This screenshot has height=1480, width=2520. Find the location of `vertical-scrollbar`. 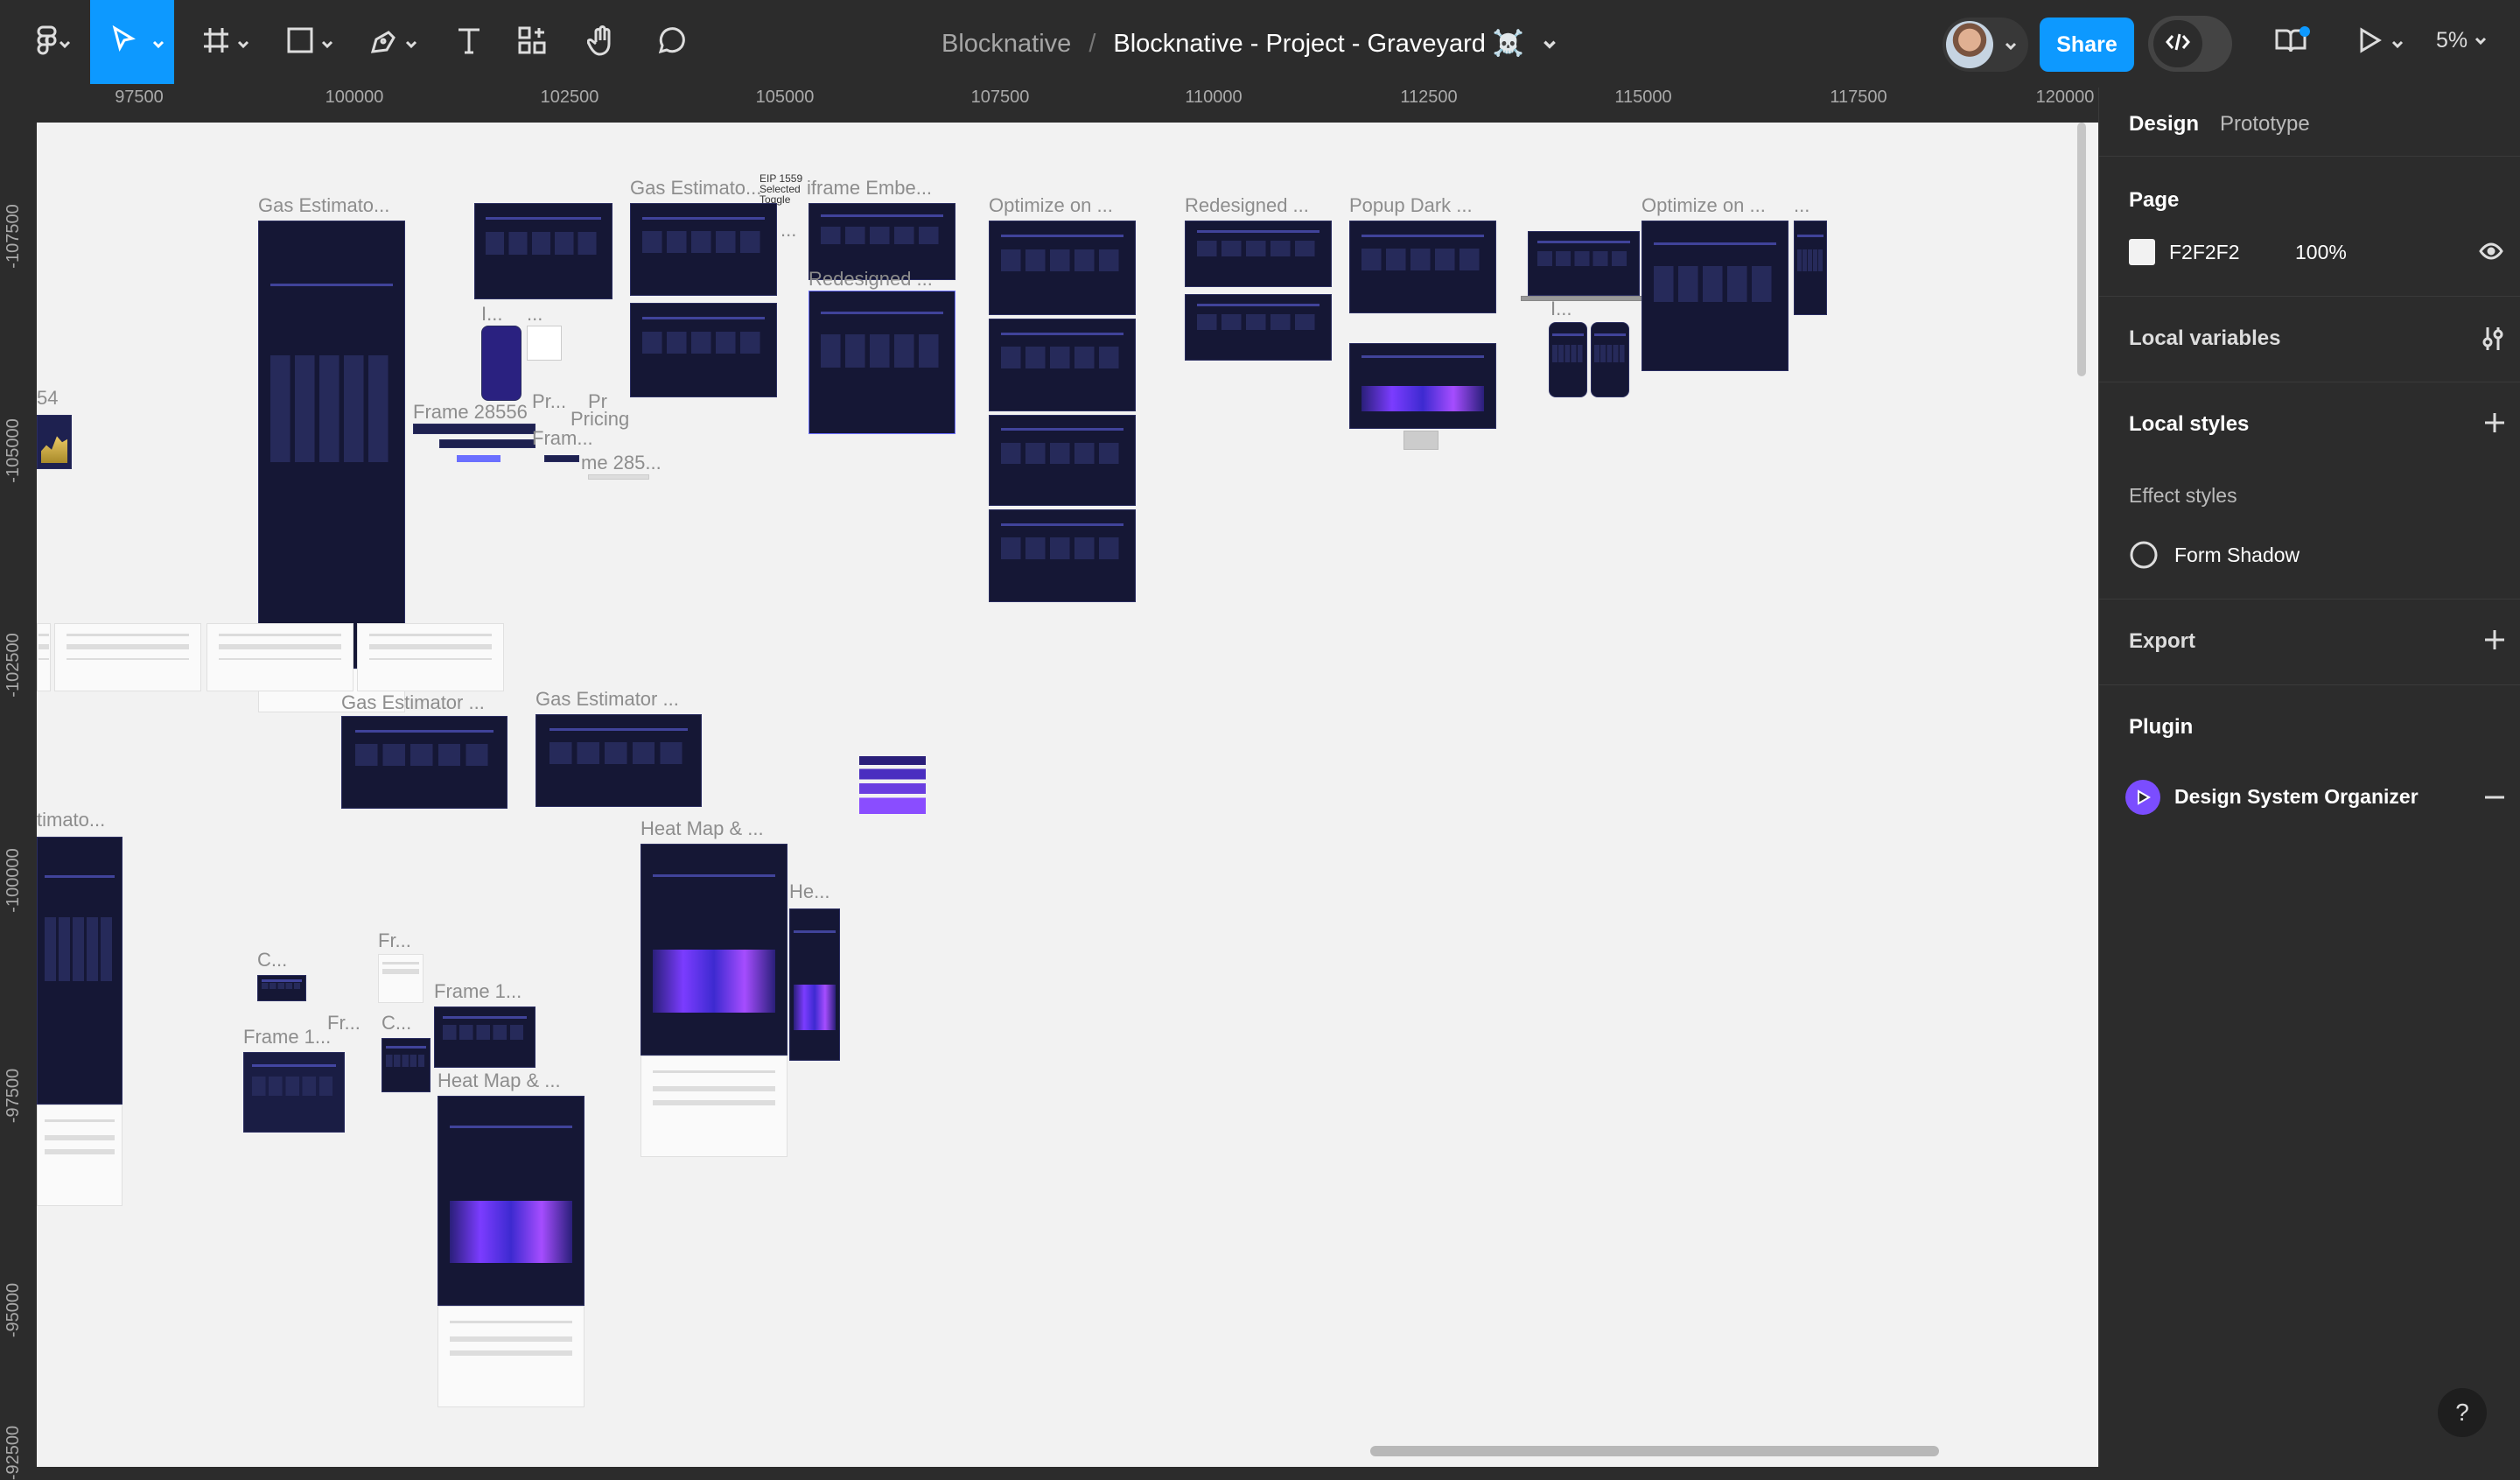

vertical-scrollbar is located at coordinates (2081, 249).